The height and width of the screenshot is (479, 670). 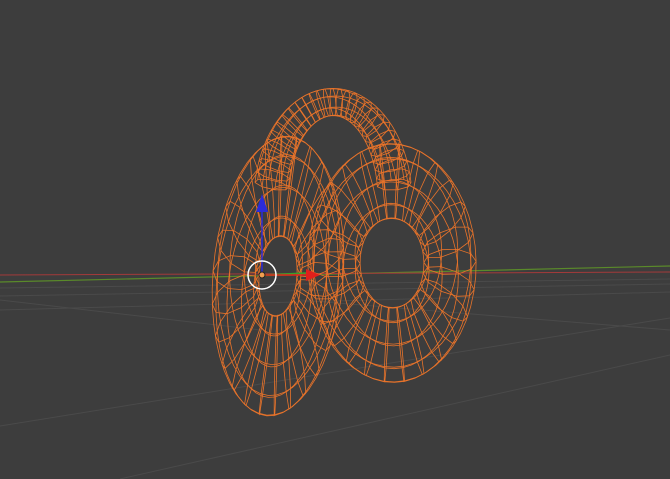 I want to click on gizmo-z-arrow-icon, so click(x=262, y=203).